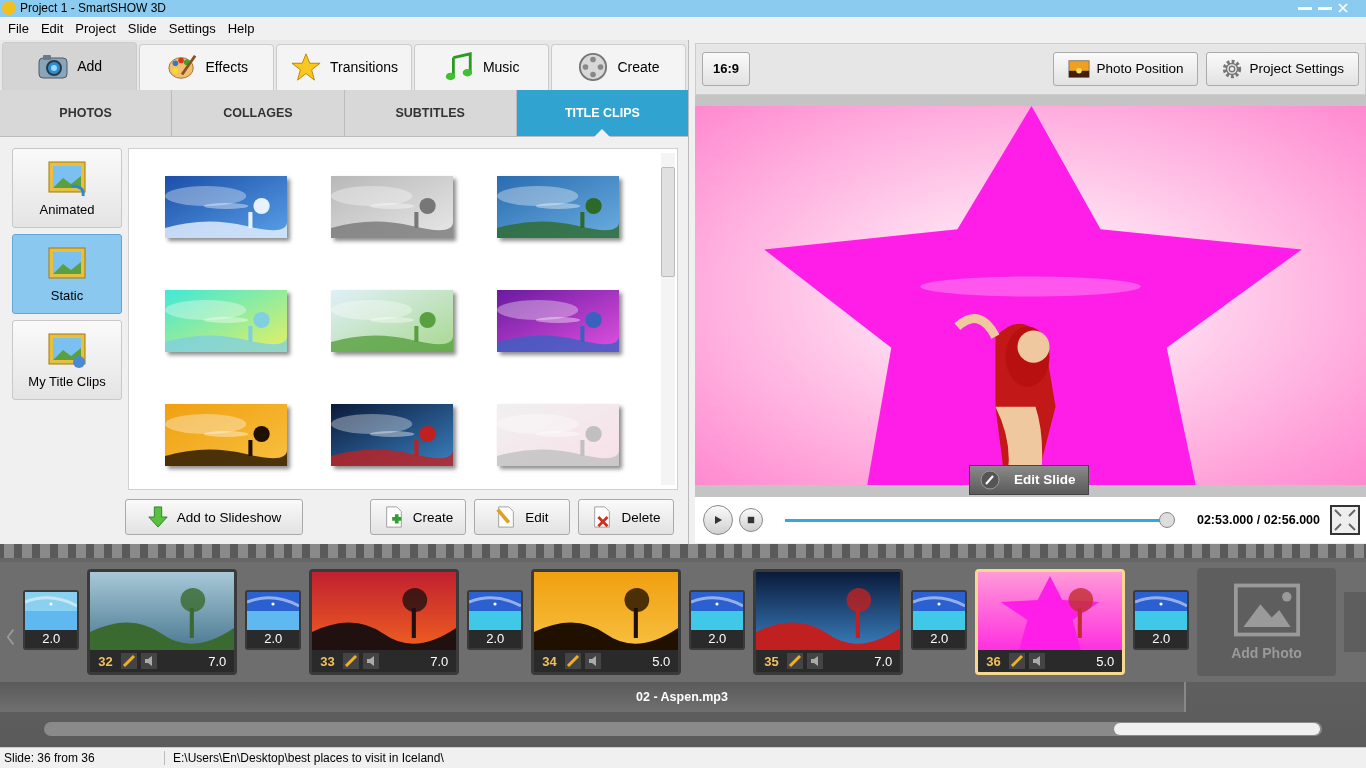  What do you see at coordinates (1345, 519) in the screenshot?
I see `fullscreen-icon` at bounding box center [1345, 519].